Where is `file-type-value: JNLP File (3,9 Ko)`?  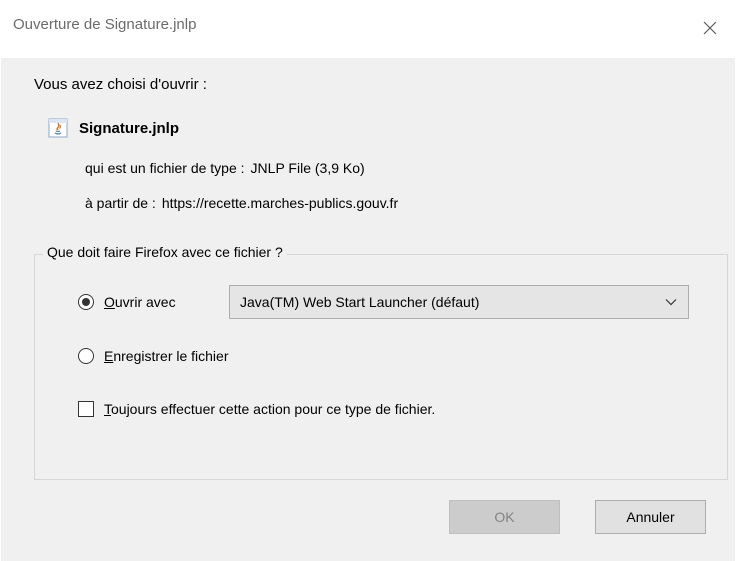
file-type-value: JNLP File (3,9 Ko) is located at coordinates (307, 168).